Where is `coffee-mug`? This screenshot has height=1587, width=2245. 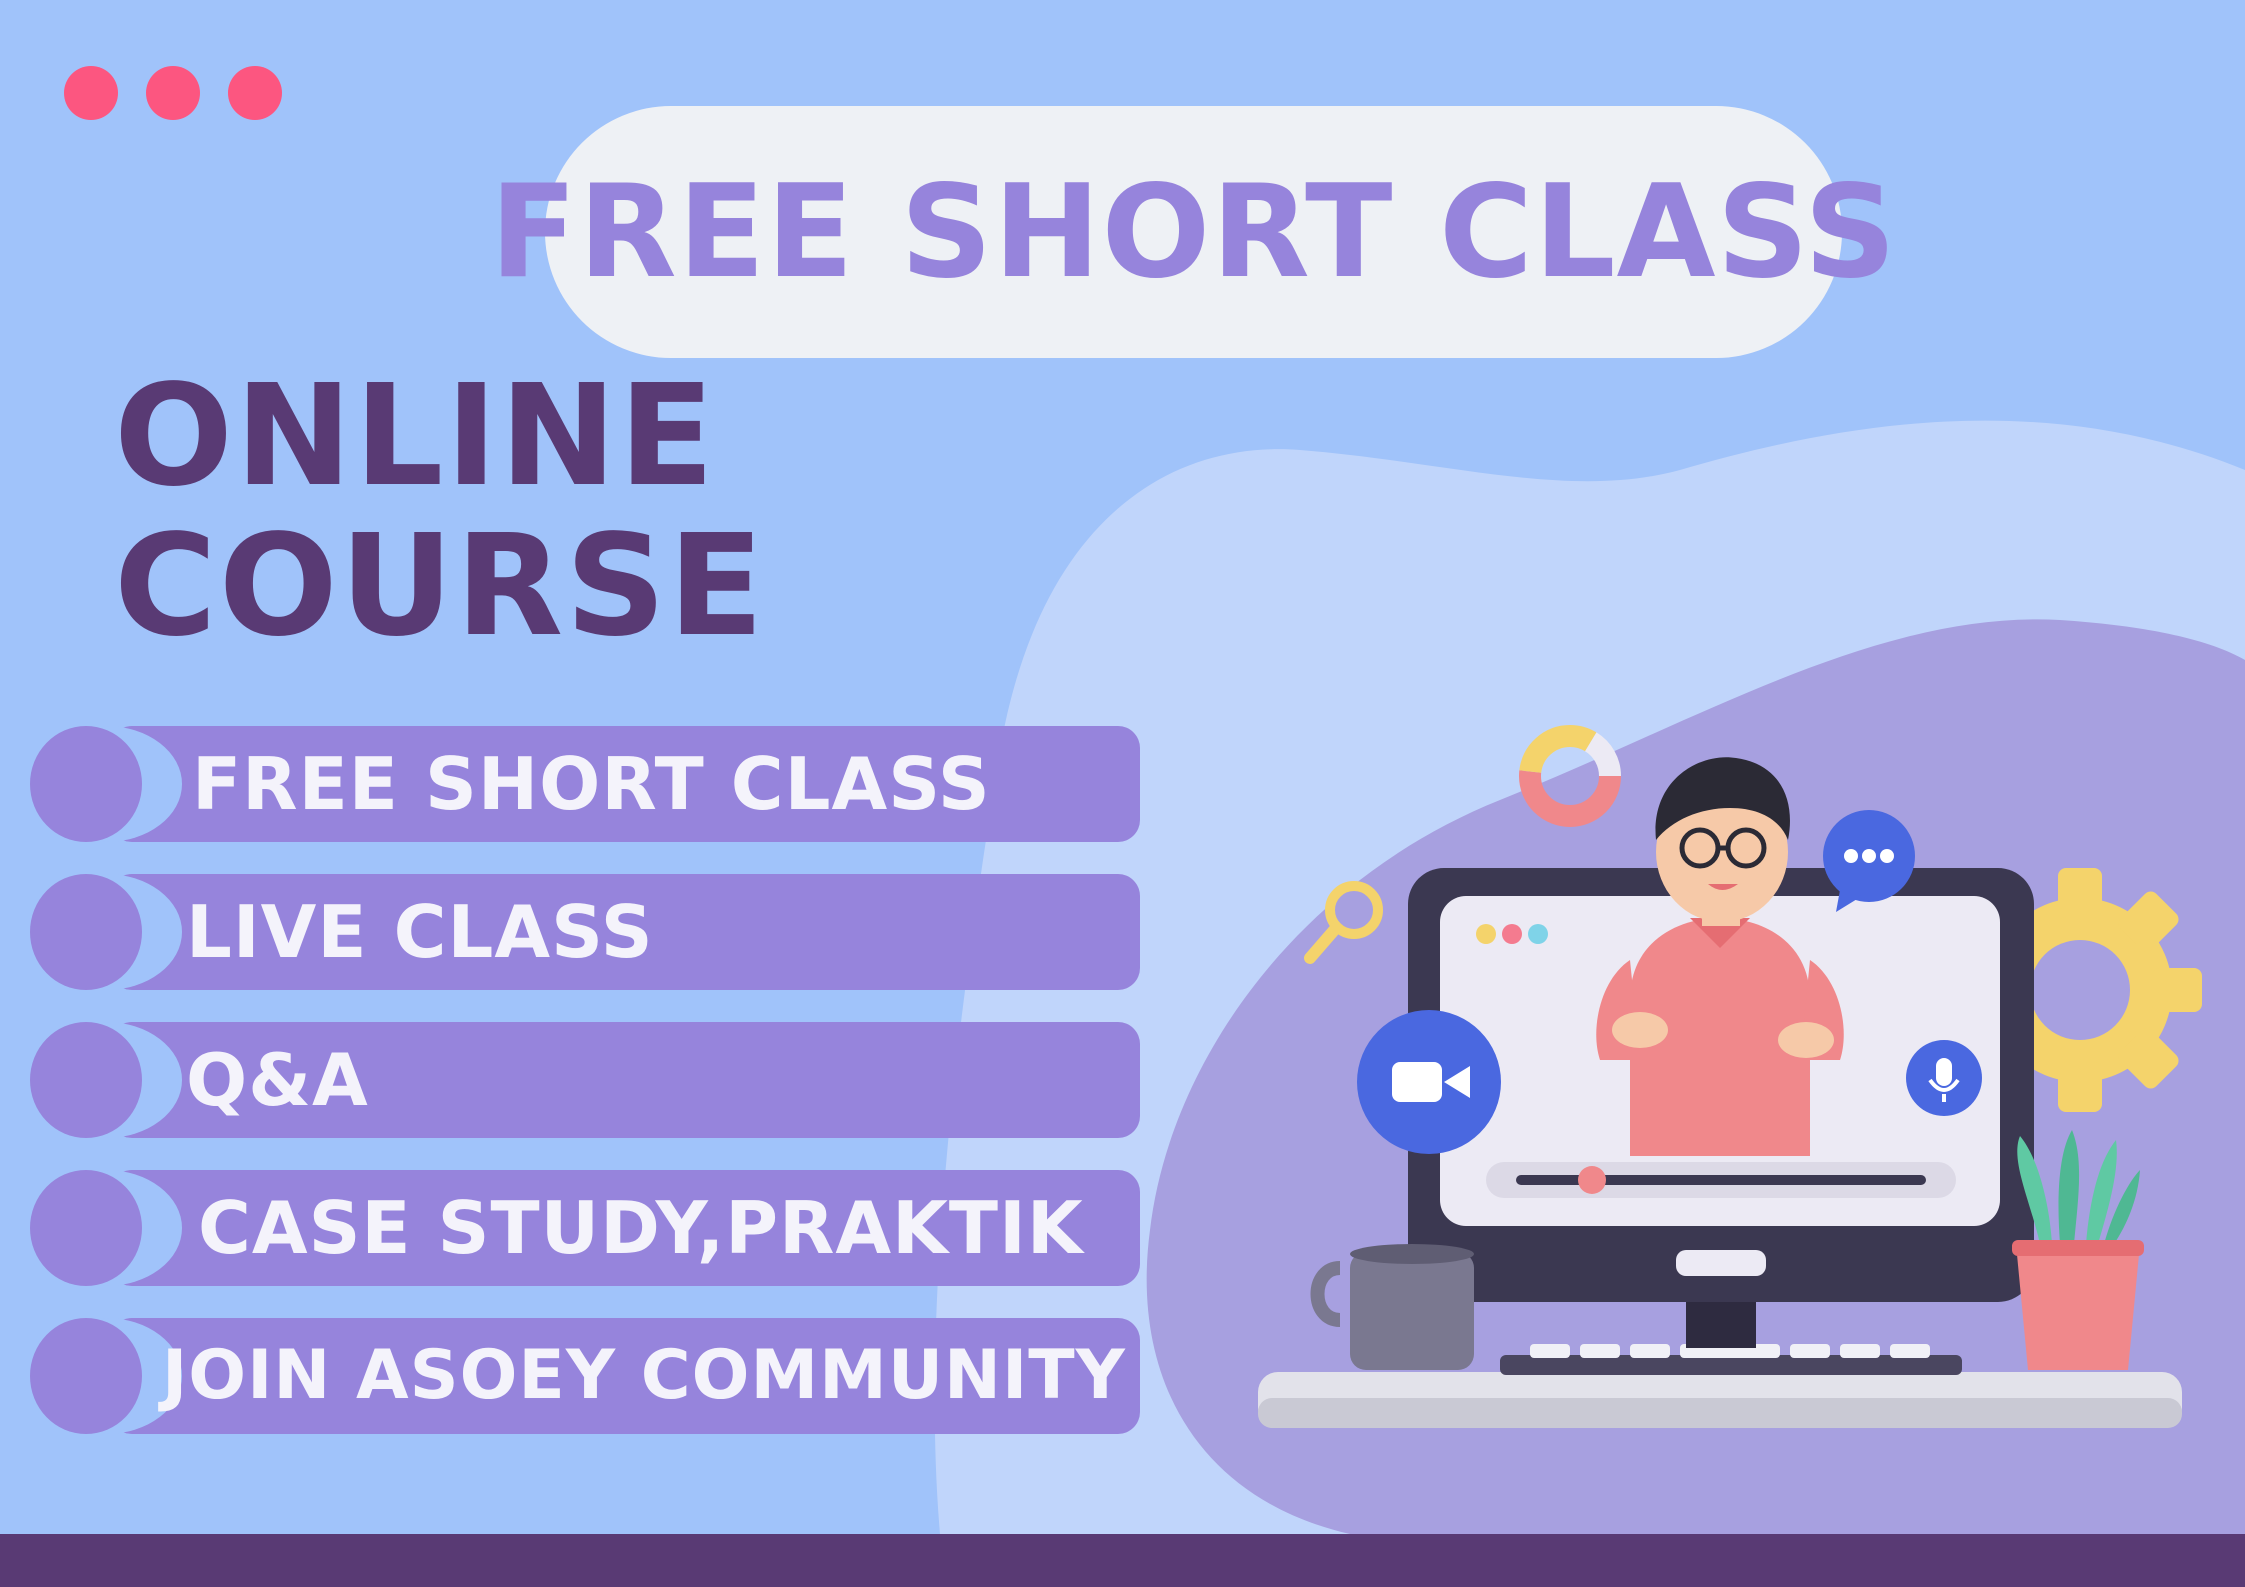
coffee-mug is located at coordinates (1392, 1307).